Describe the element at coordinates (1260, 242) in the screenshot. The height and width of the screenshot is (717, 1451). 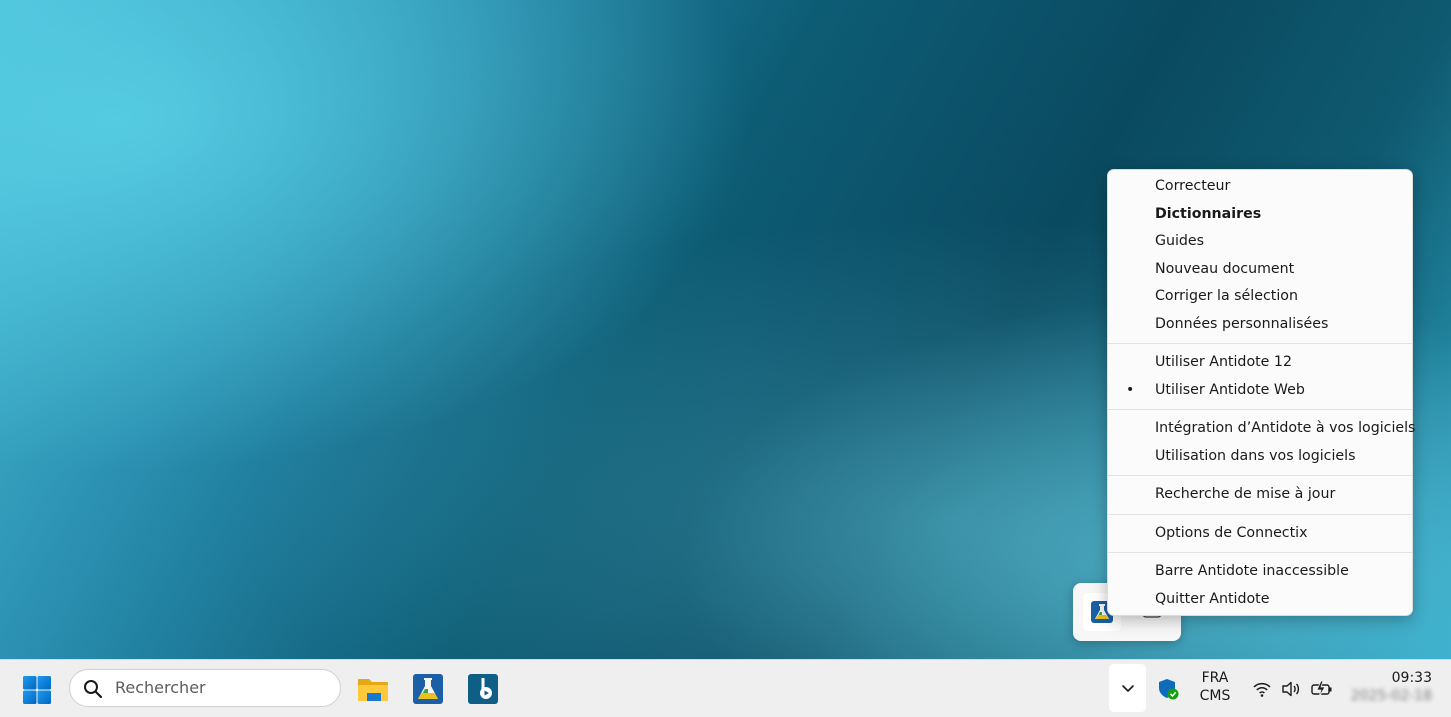
I see `menu-item-guides: Guides` at that location.